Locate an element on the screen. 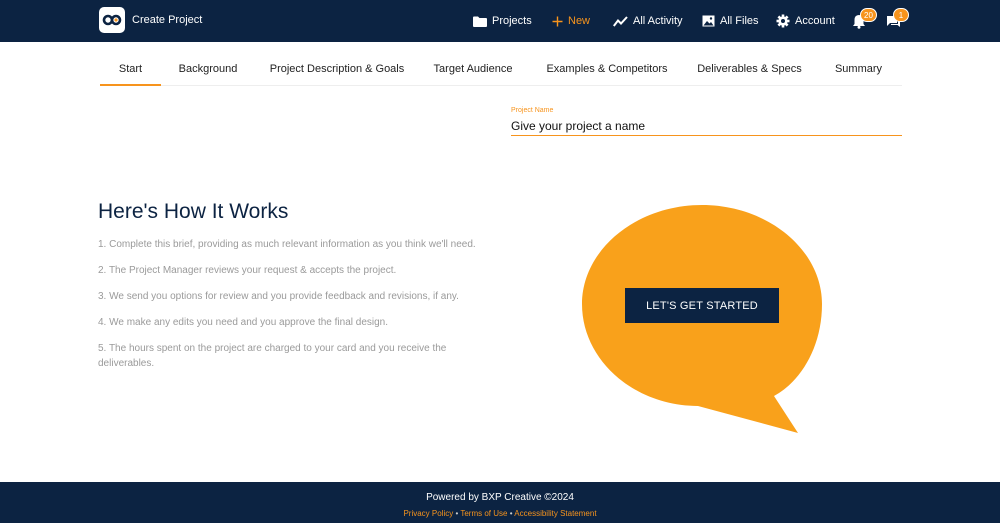 Image resolution: width=1000 pixels, height=523 pixels. activity-chart-icon is located at coordinates (620, 21).